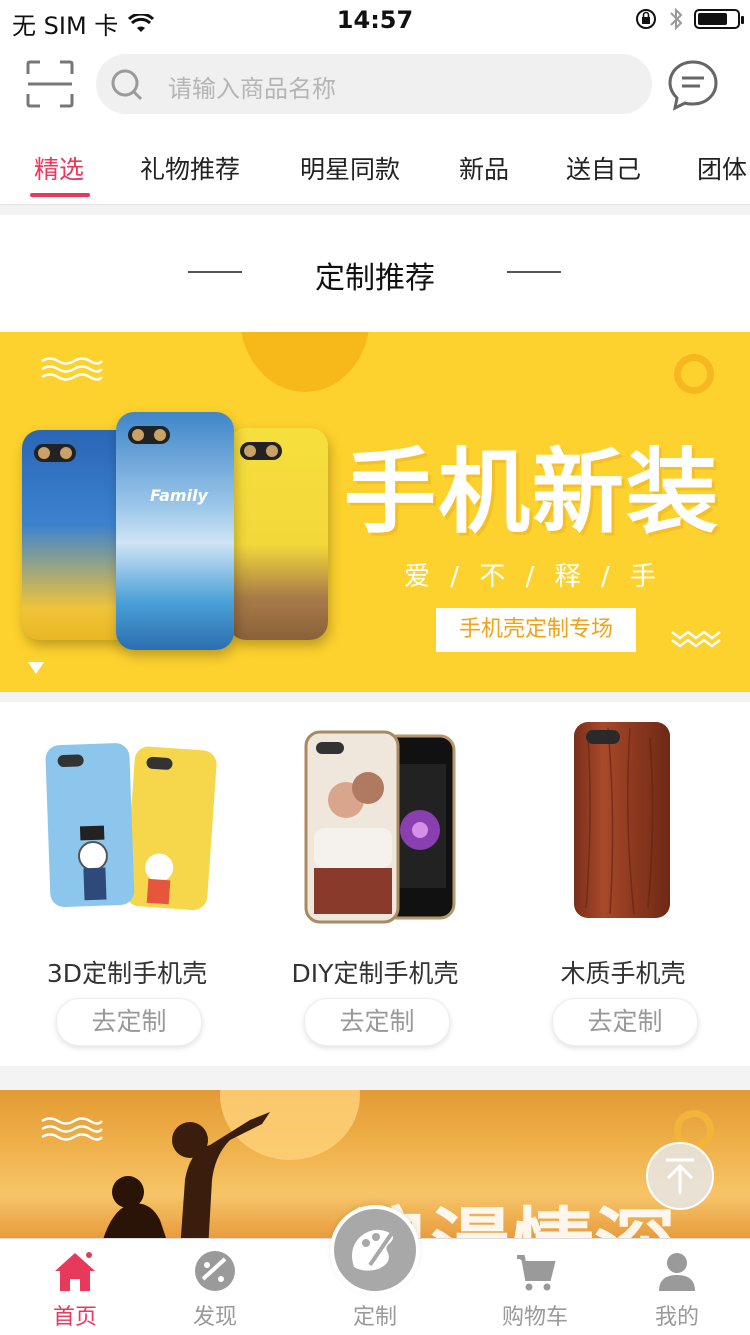 Image resolution: width=750 pixels, height=1335 pixels. Describe the element at coordinates (676, 1317) in the screenshot. I see `nav-label: 我的` at that location.